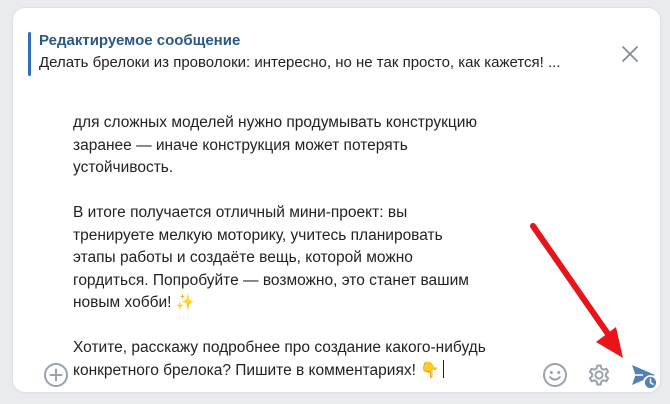 Image resolution: width=670 pixels, height=404 pixels. I want to click on smile-icon, so click(555, 375).